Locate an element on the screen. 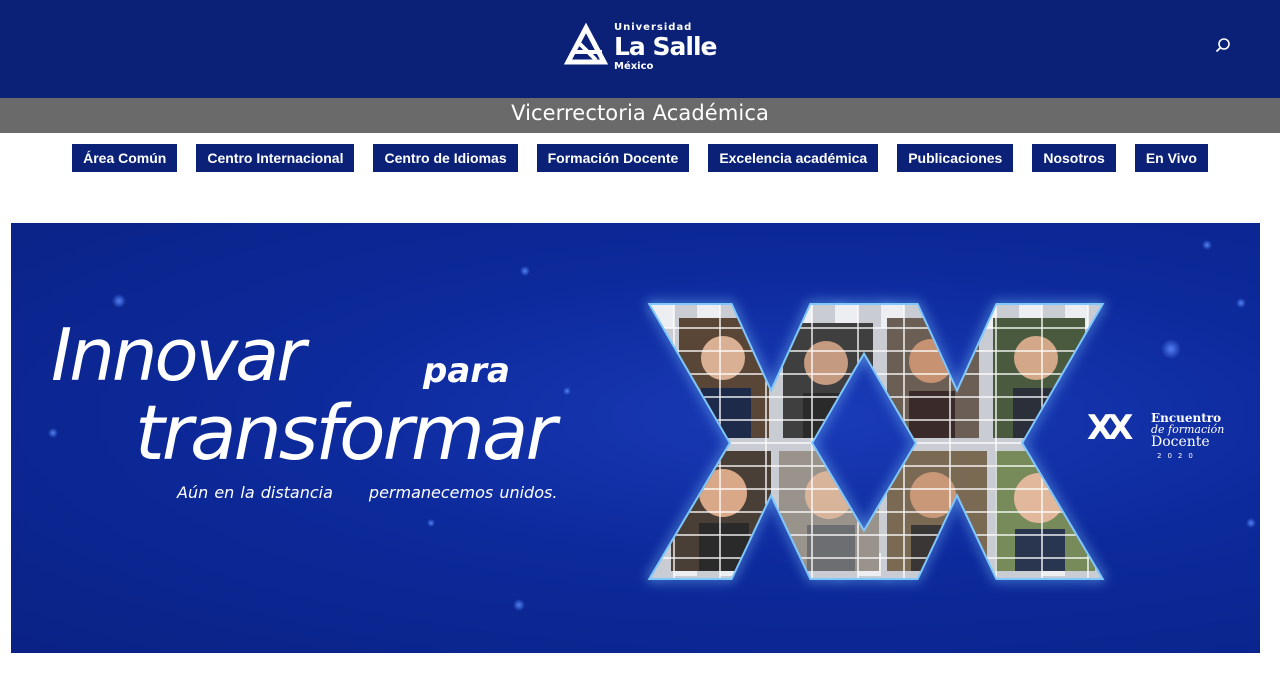  banner-headline-para: para is located at coordinates (466, 371).